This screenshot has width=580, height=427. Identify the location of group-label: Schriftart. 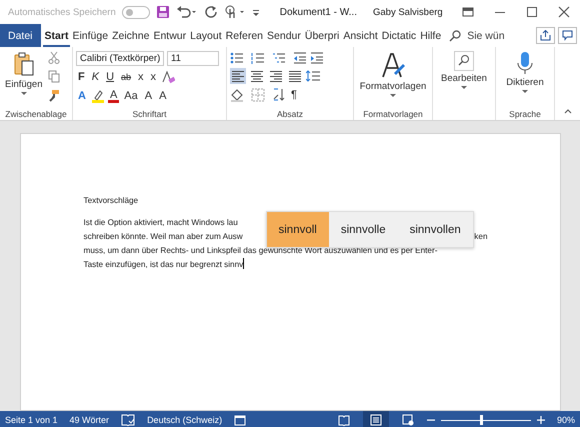
(149, 114).